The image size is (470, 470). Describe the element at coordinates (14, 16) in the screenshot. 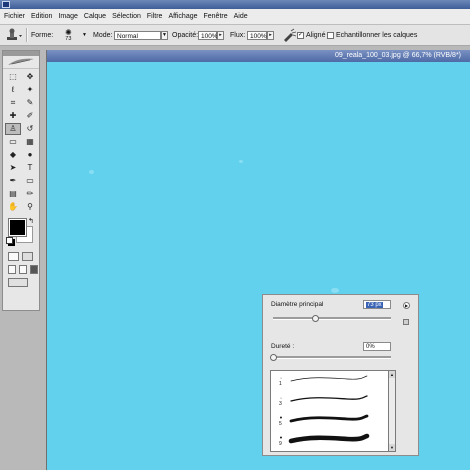

I see `menu-fichier: Fichier` at that location.